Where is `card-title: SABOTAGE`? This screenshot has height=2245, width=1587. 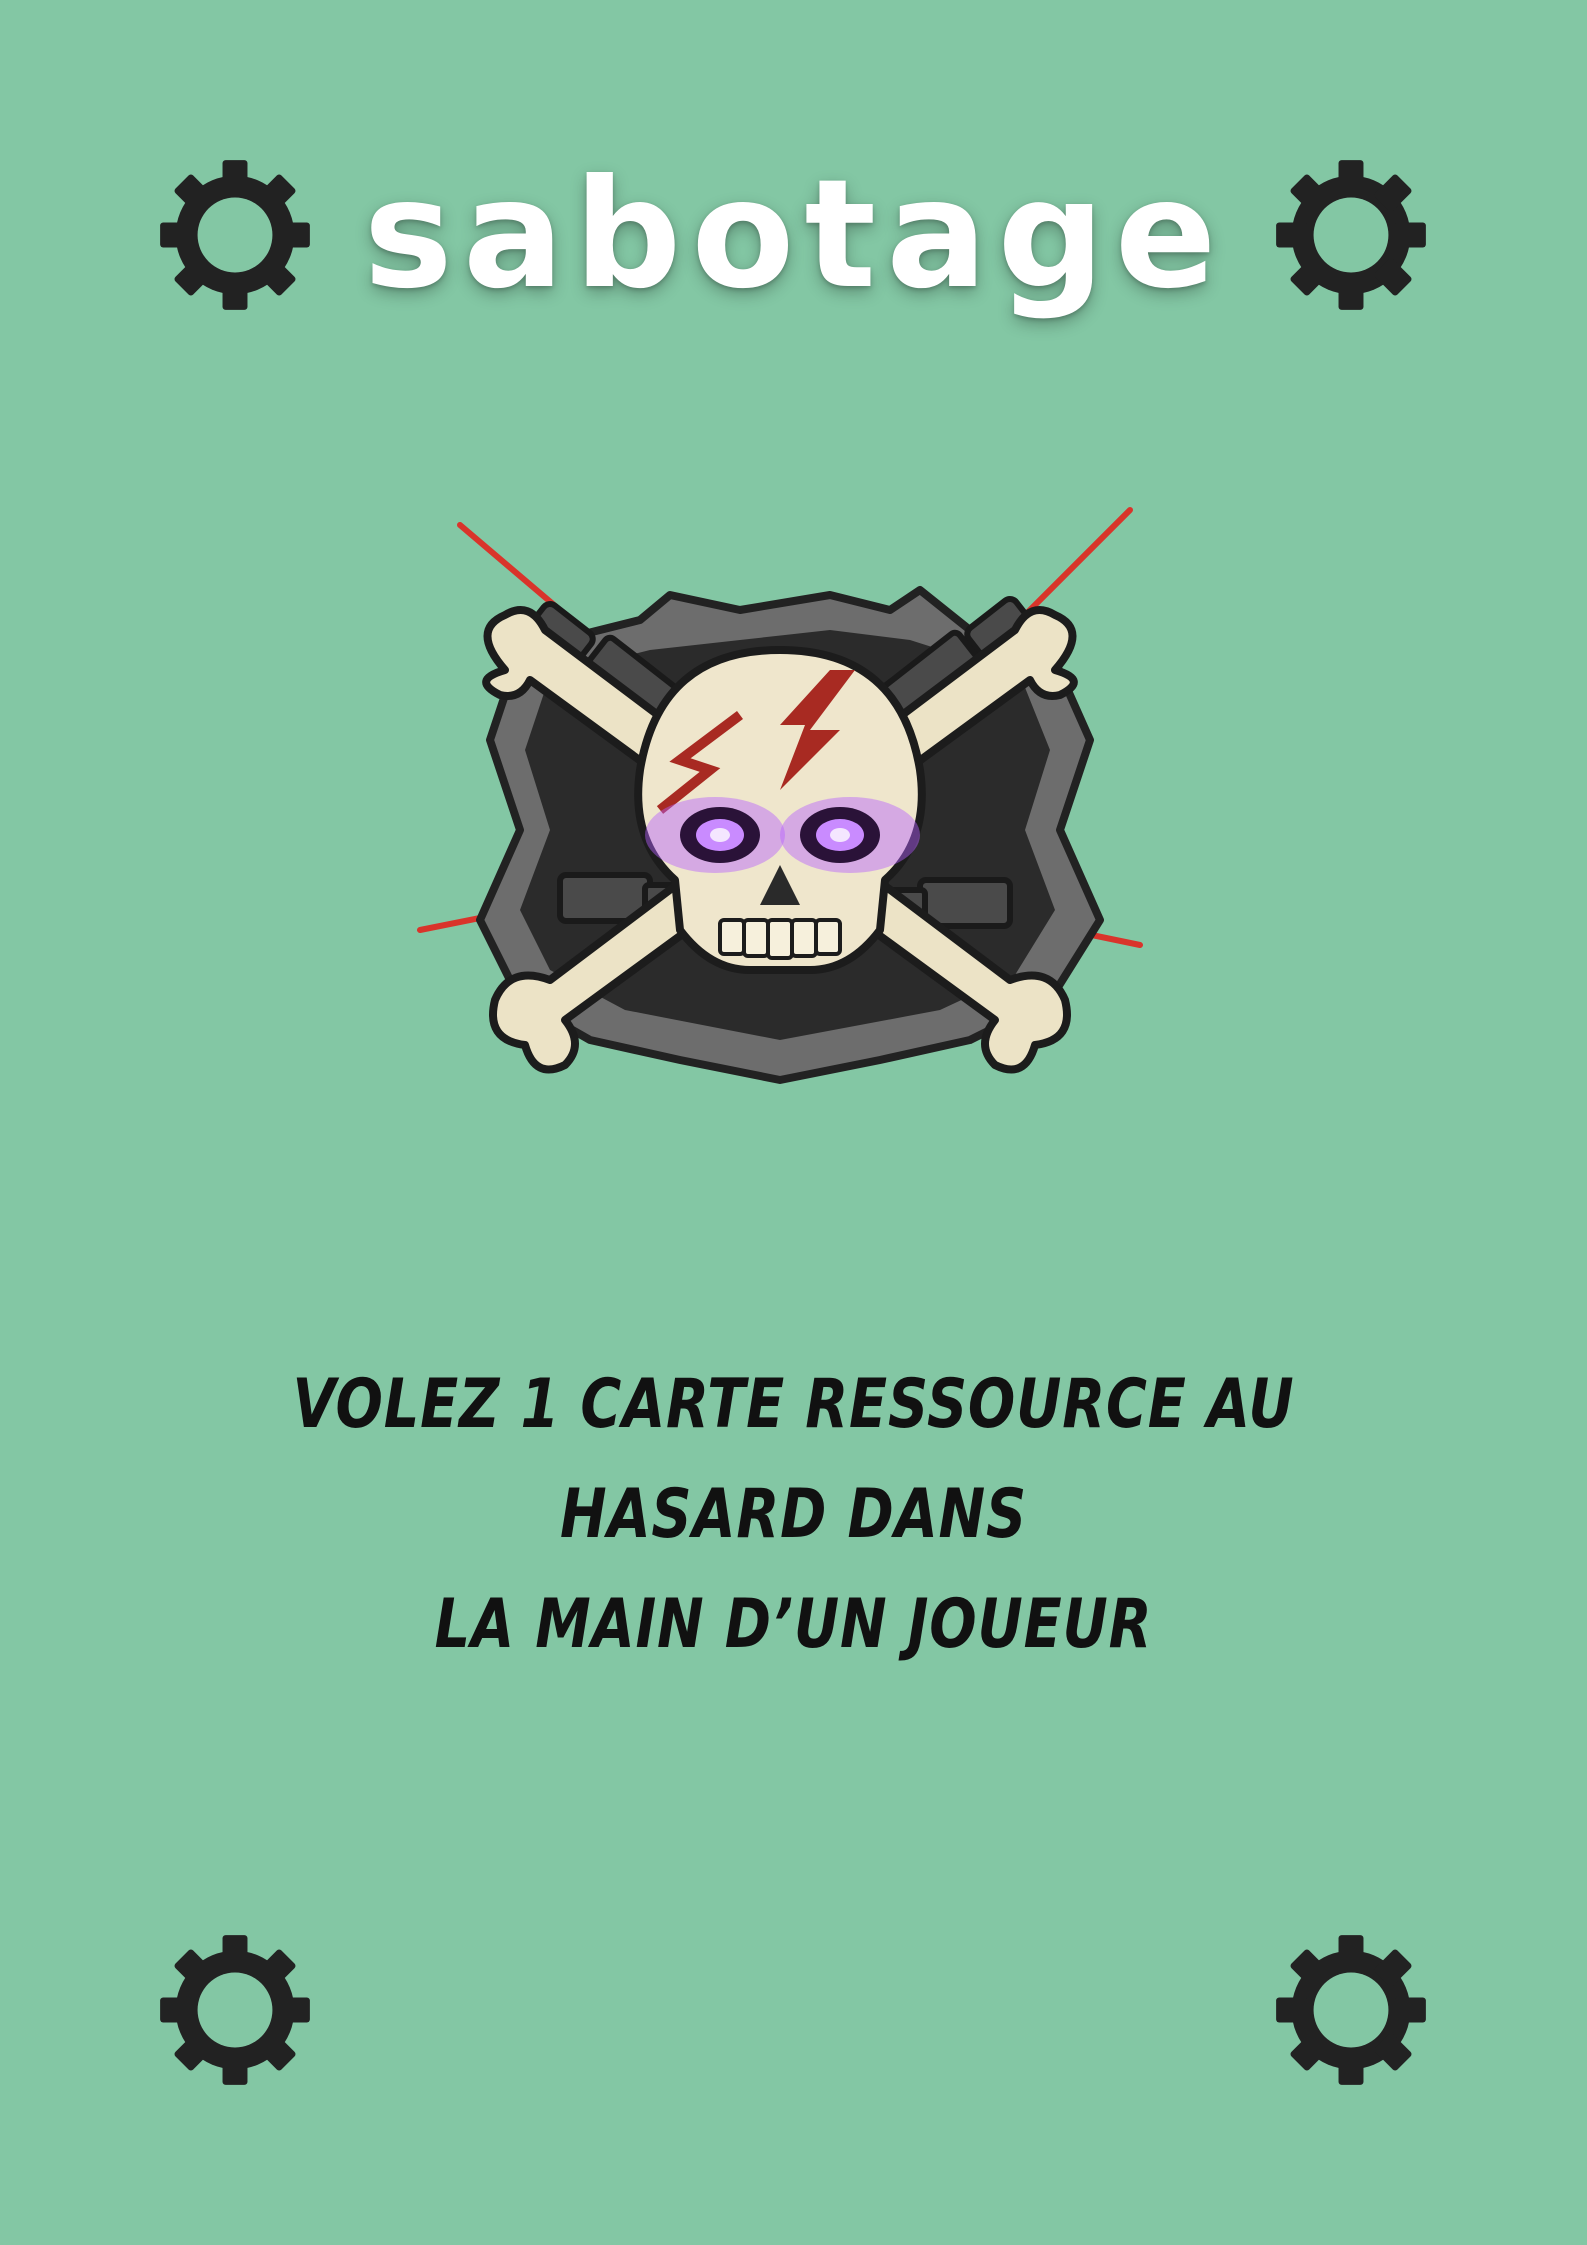 card-title: SABOTAGE is located at coordinates (795, 235).